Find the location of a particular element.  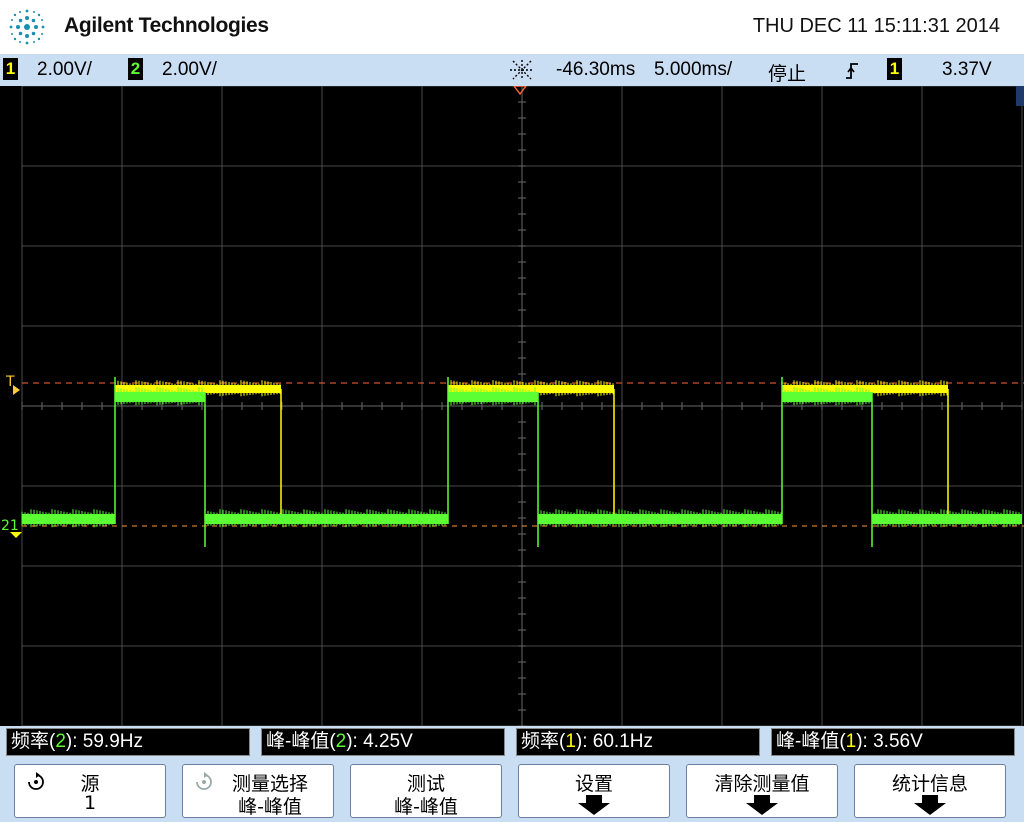

softkey-source: 源 1 is located at coordinates (90, 791).